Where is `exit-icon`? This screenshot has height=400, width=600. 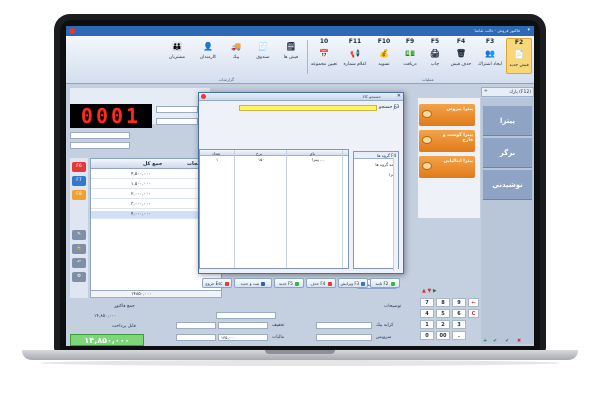
exit-icon is located at coordinates (226, 284).